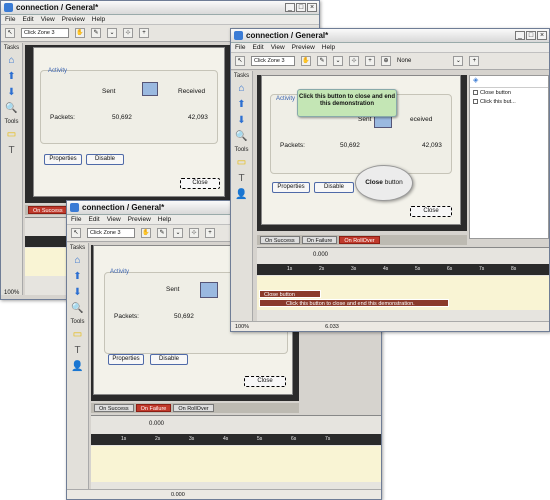  I want to click on activity-label: Activity, so click(120, 272).